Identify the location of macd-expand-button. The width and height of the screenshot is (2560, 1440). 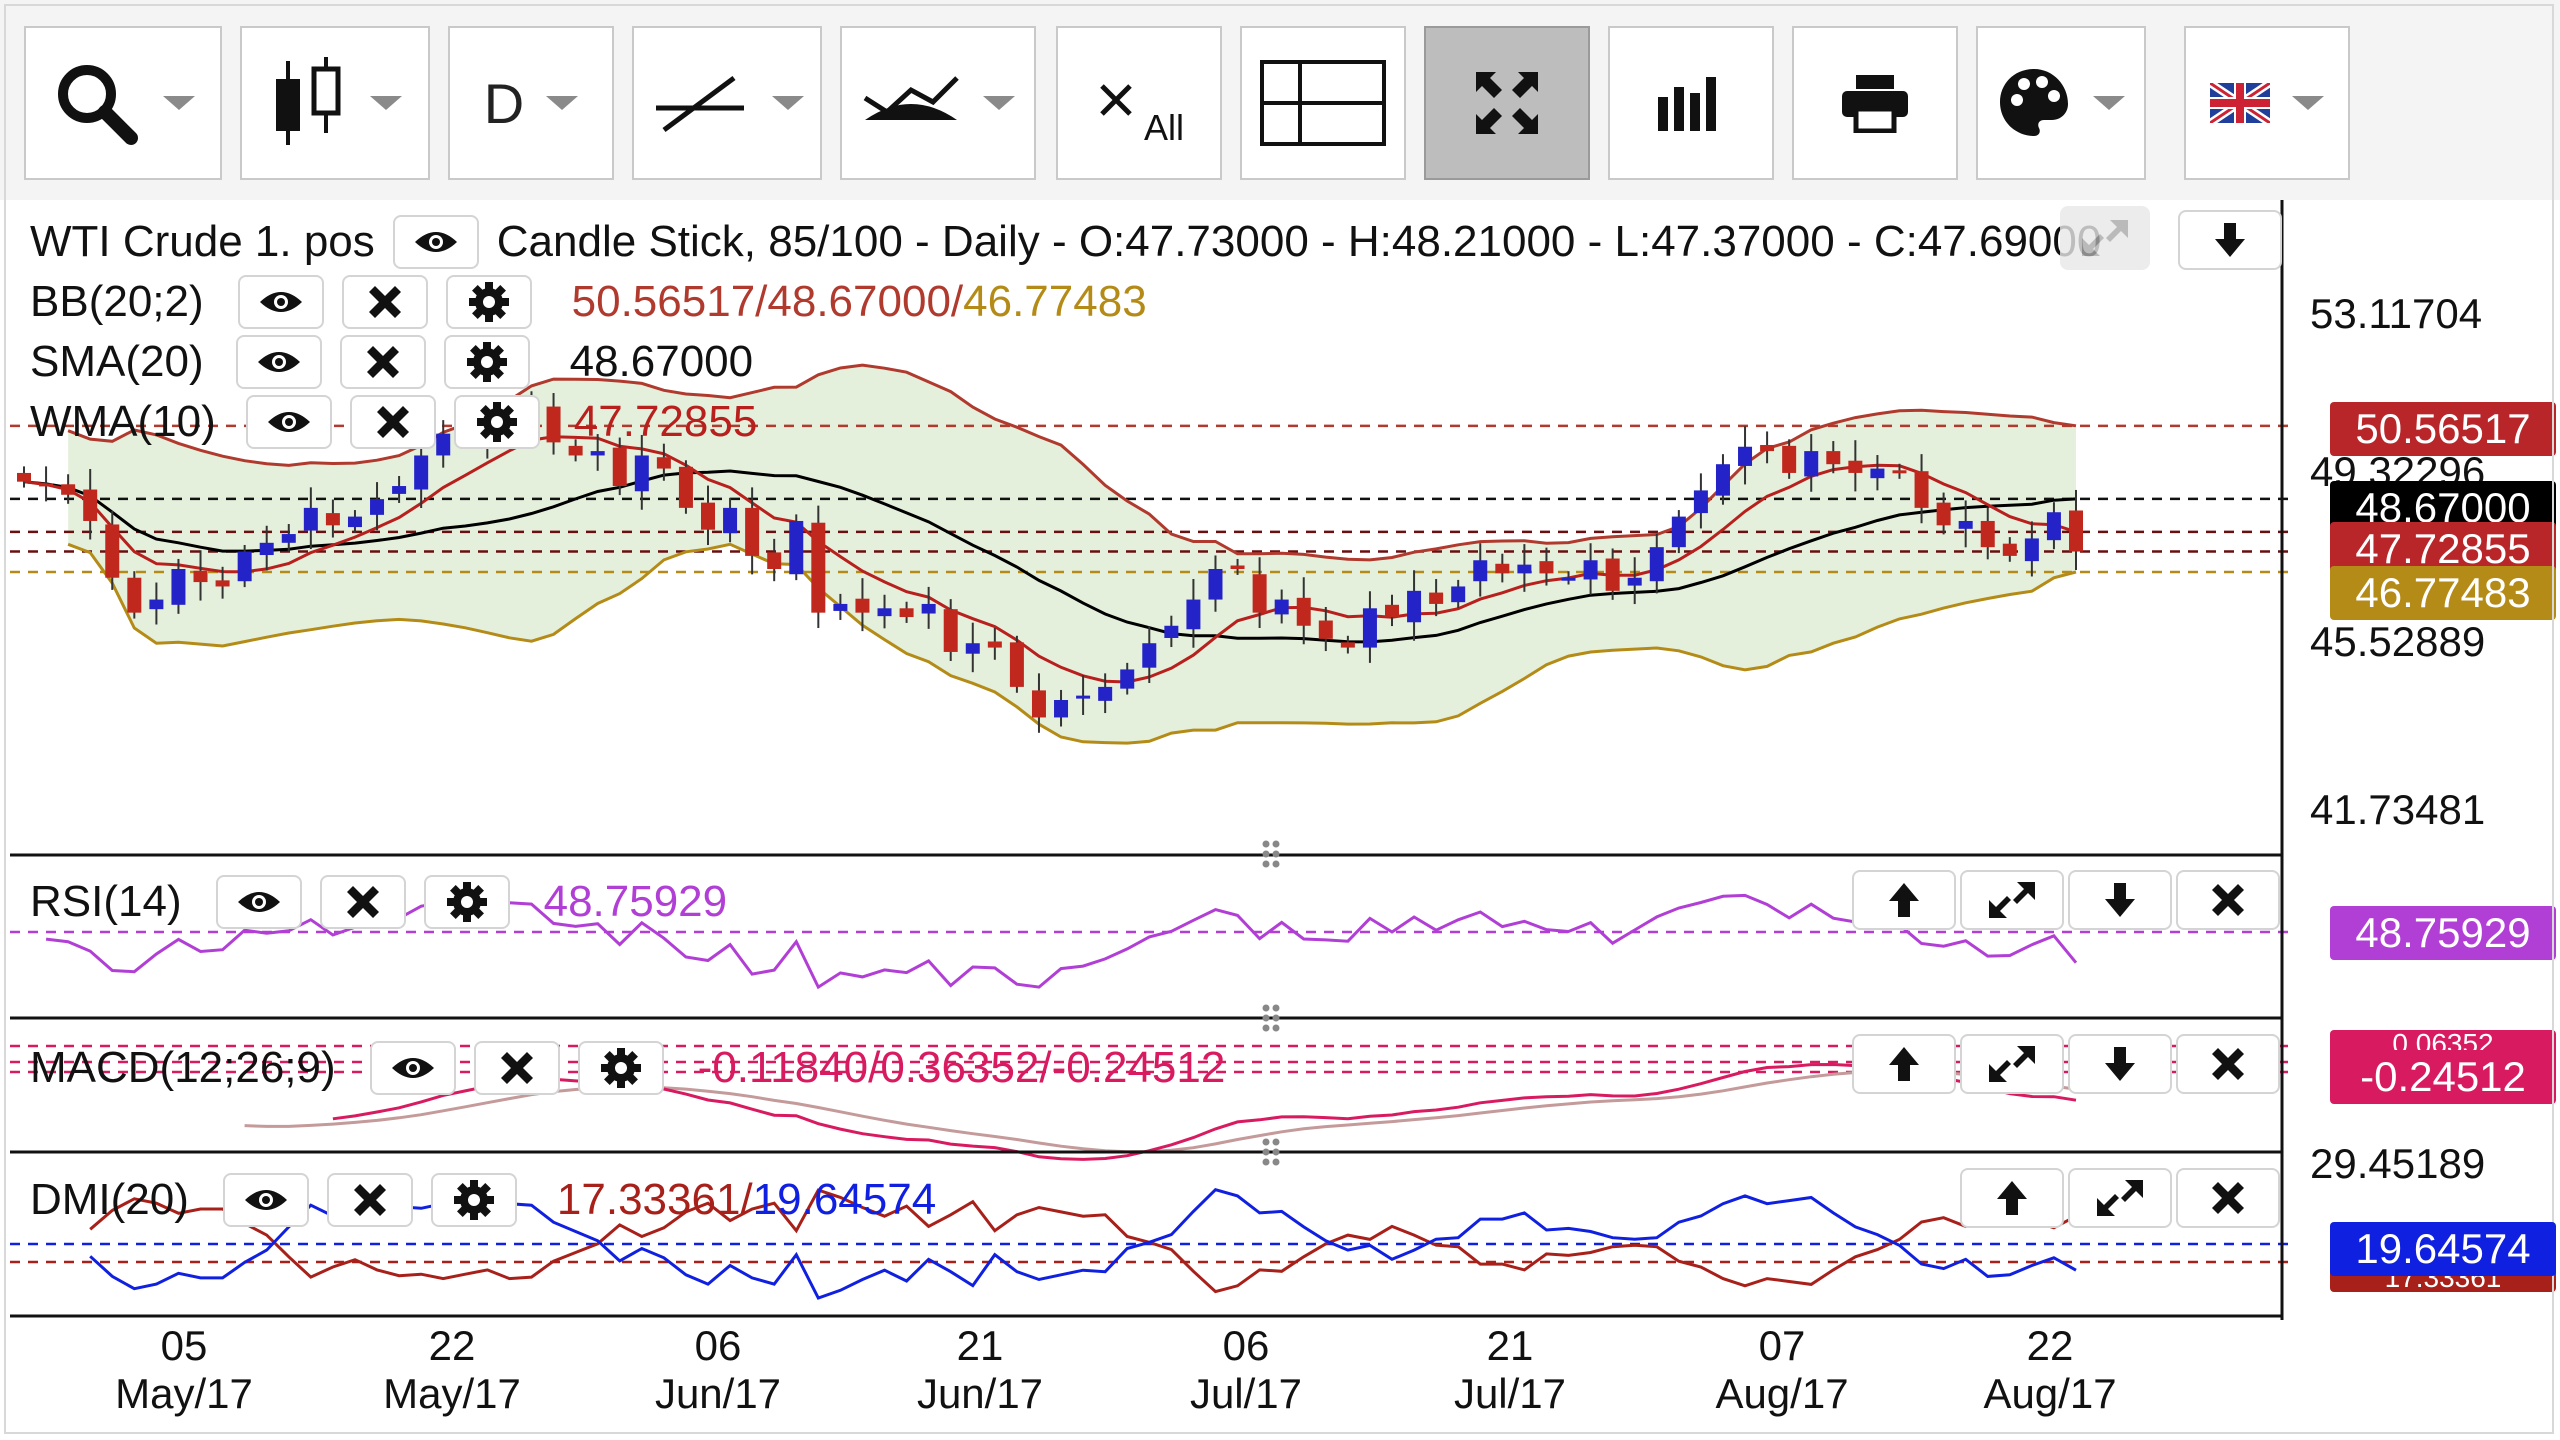
(2012, 1064).